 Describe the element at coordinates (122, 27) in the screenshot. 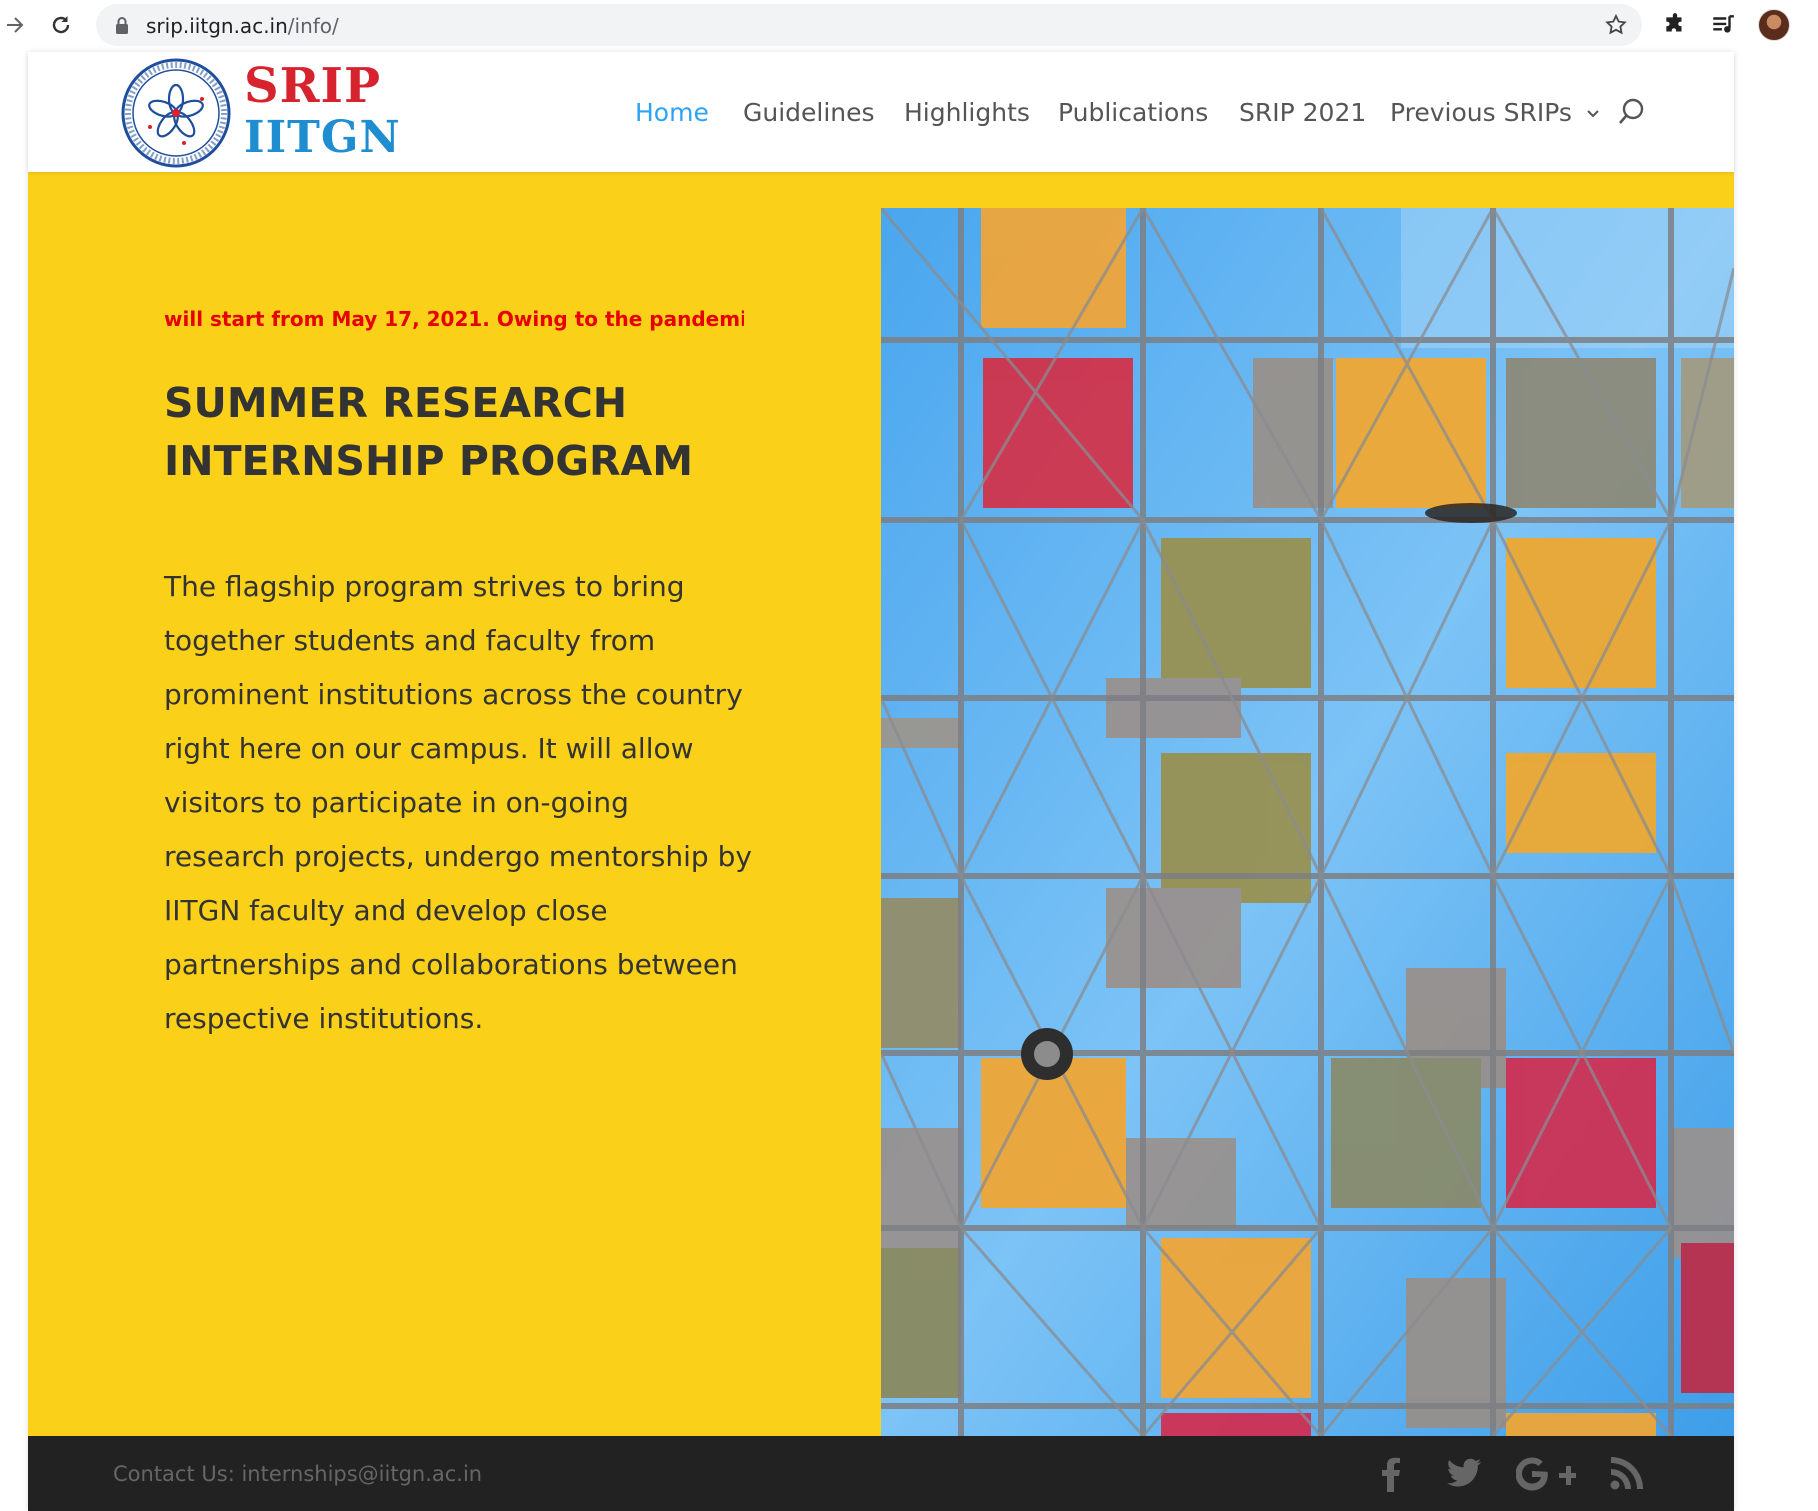

I see `lock-icon` at that location.